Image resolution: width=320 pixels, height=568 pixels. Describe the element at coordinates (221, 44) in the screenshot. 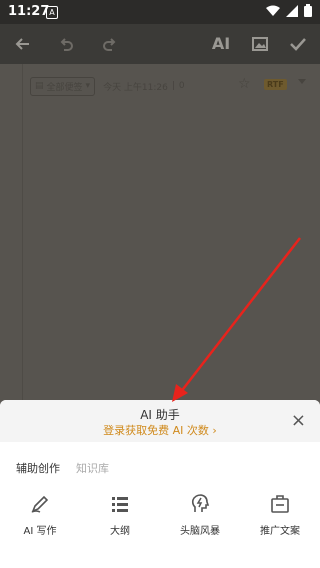

I see `ai-icon: AI` at that location.